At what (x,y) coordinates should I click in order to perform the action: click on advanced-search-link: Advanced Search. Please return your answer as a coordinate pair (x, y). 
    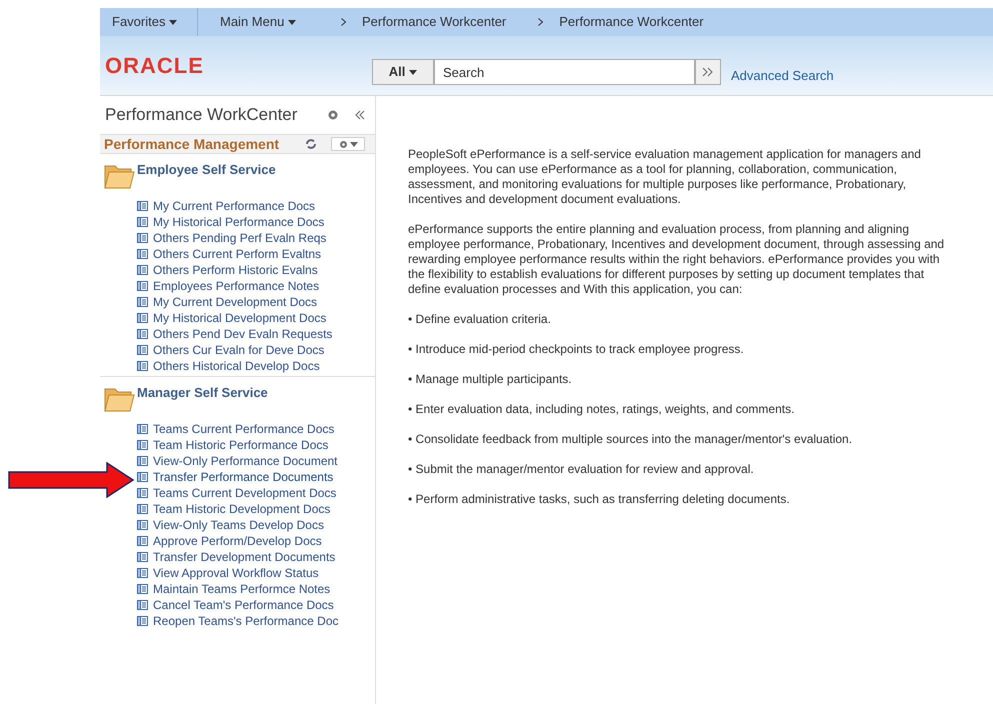
    Looking at the image, I should click on (782, 76).